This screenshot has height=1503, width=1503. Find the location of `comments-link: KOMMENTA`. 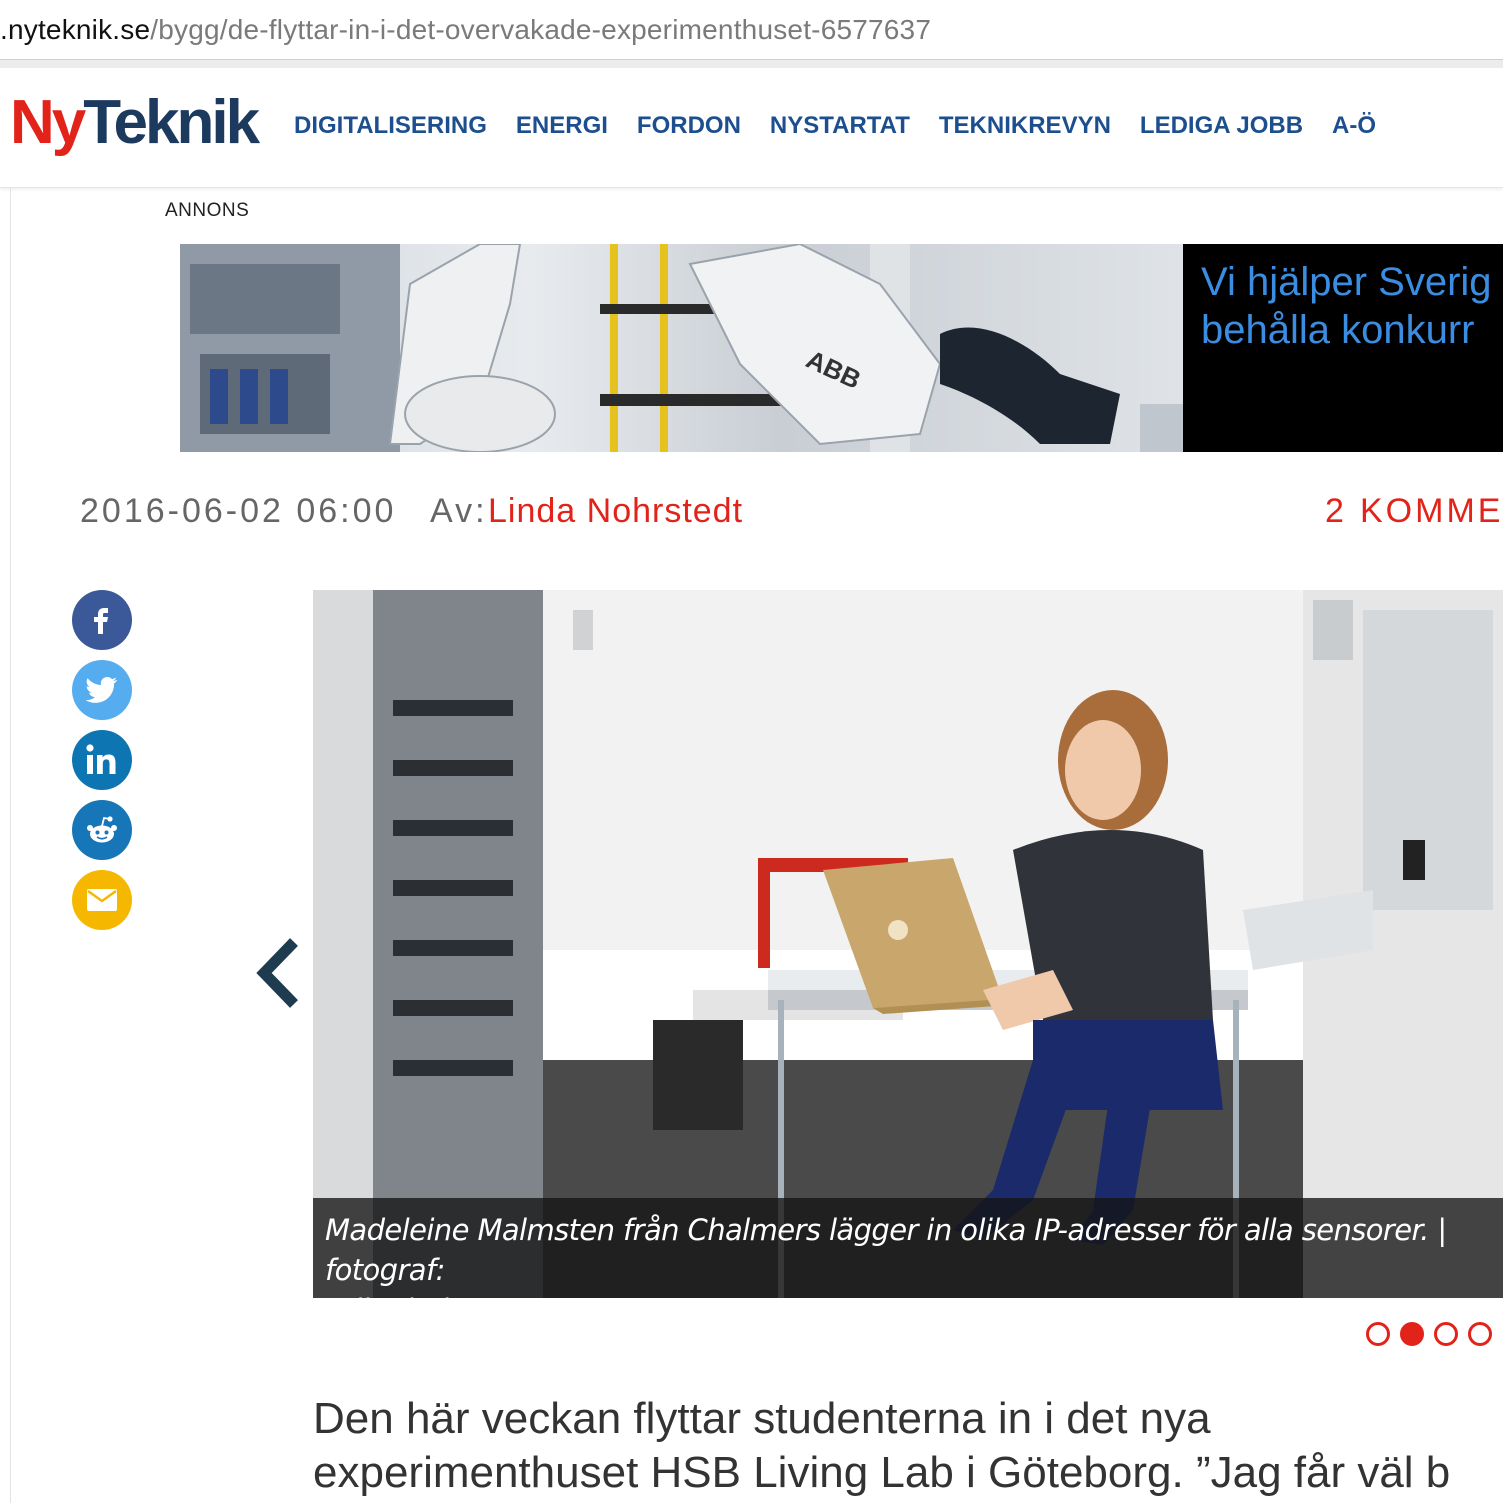

comments-link: KOMMENTA is located at coordinates (1431, 509).